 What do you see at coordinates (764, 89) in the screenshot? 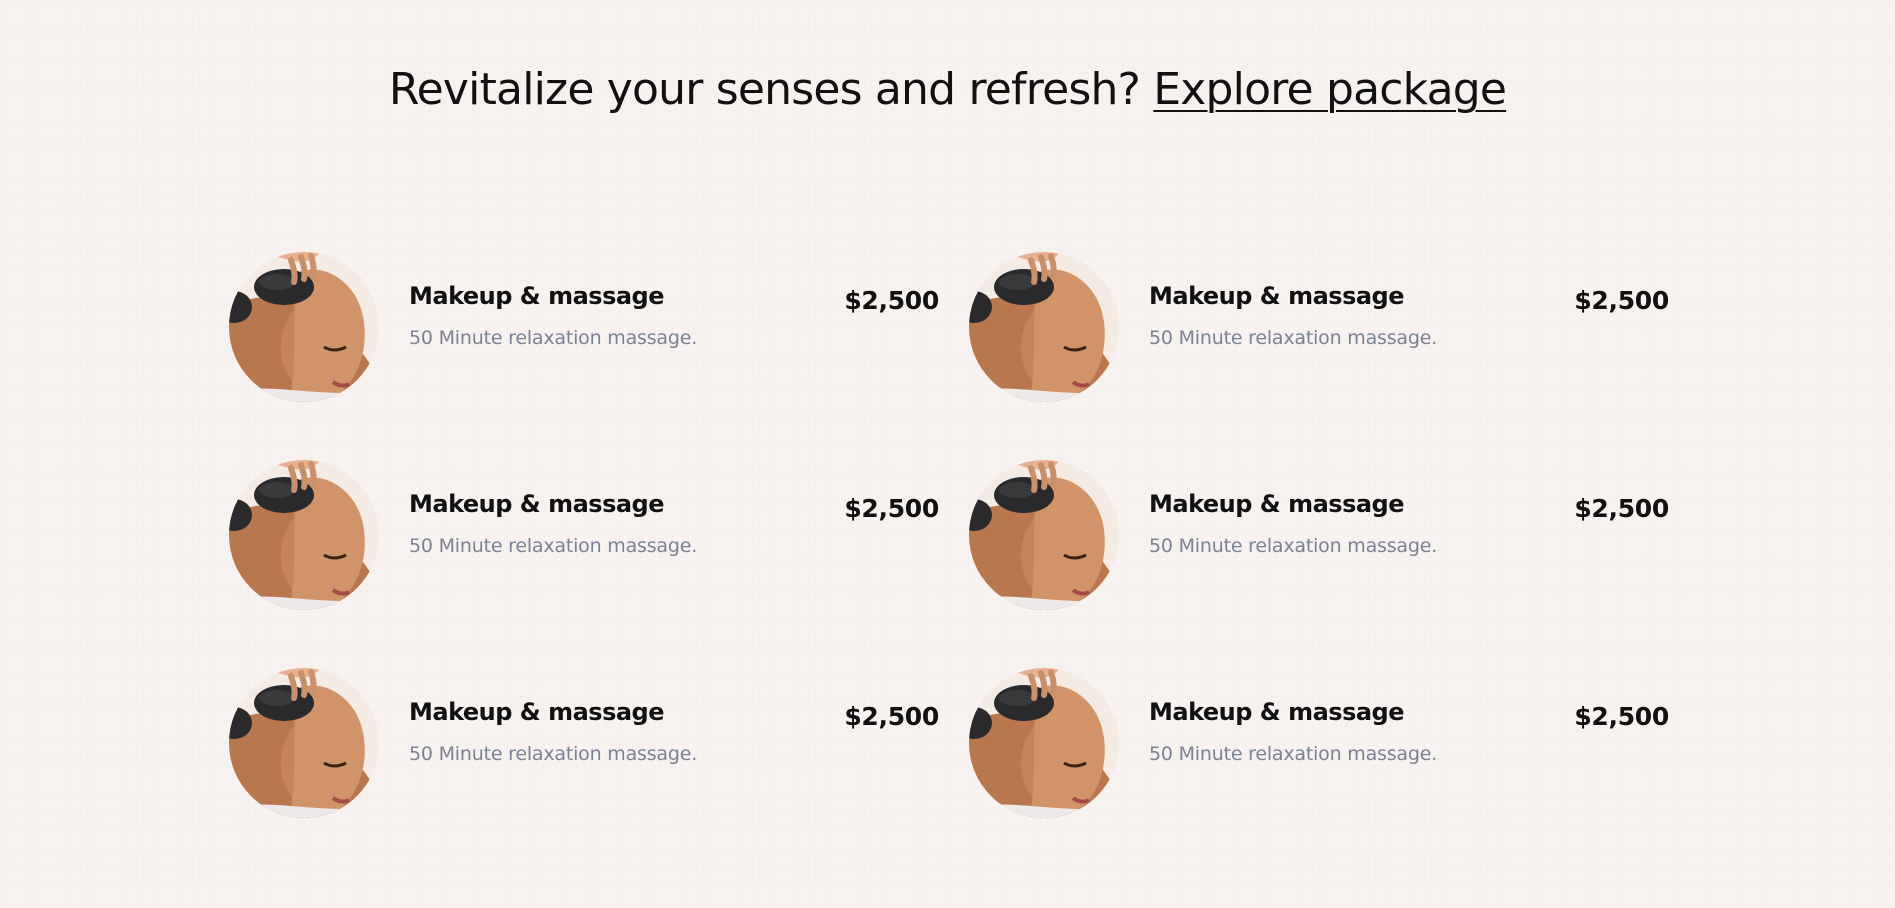
I see `headline-text: Revitalize your senses and refresh?` at bounding box center [764, 89].